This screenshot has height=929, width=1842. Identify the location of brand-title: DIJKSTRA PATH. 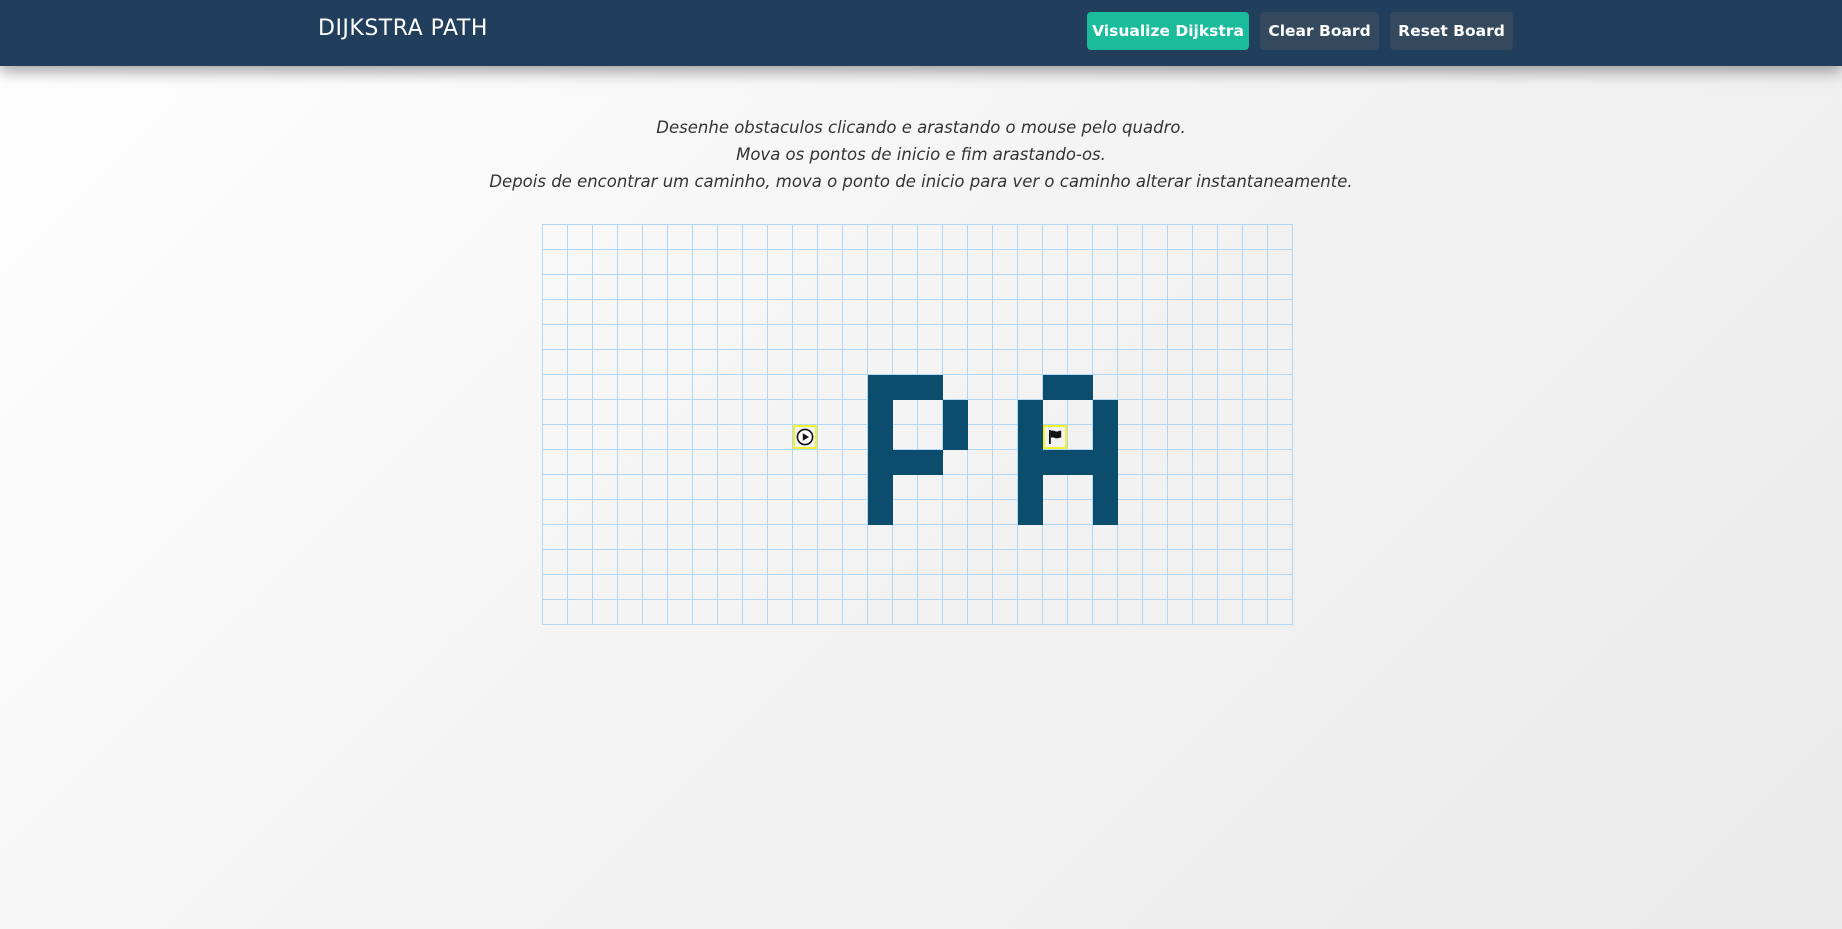
(403, 29).